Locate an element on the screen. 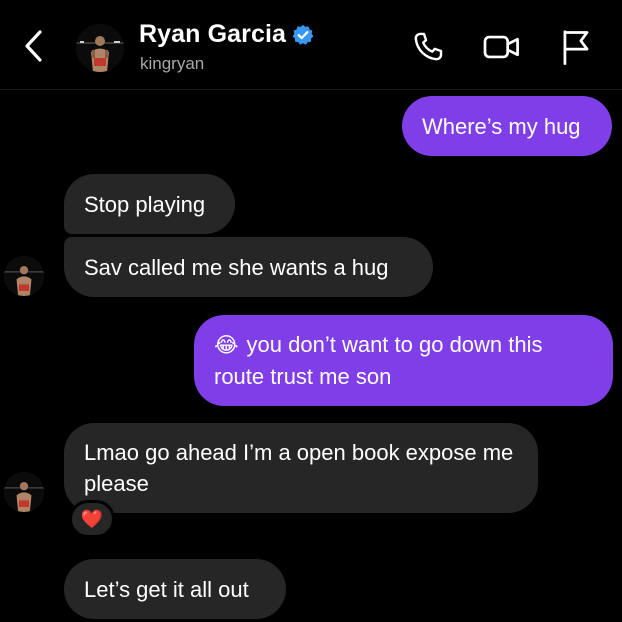 The width and height of the screenshot is (622, 622). message-text: Let’s get it all out is located at coordinates (166, 589).